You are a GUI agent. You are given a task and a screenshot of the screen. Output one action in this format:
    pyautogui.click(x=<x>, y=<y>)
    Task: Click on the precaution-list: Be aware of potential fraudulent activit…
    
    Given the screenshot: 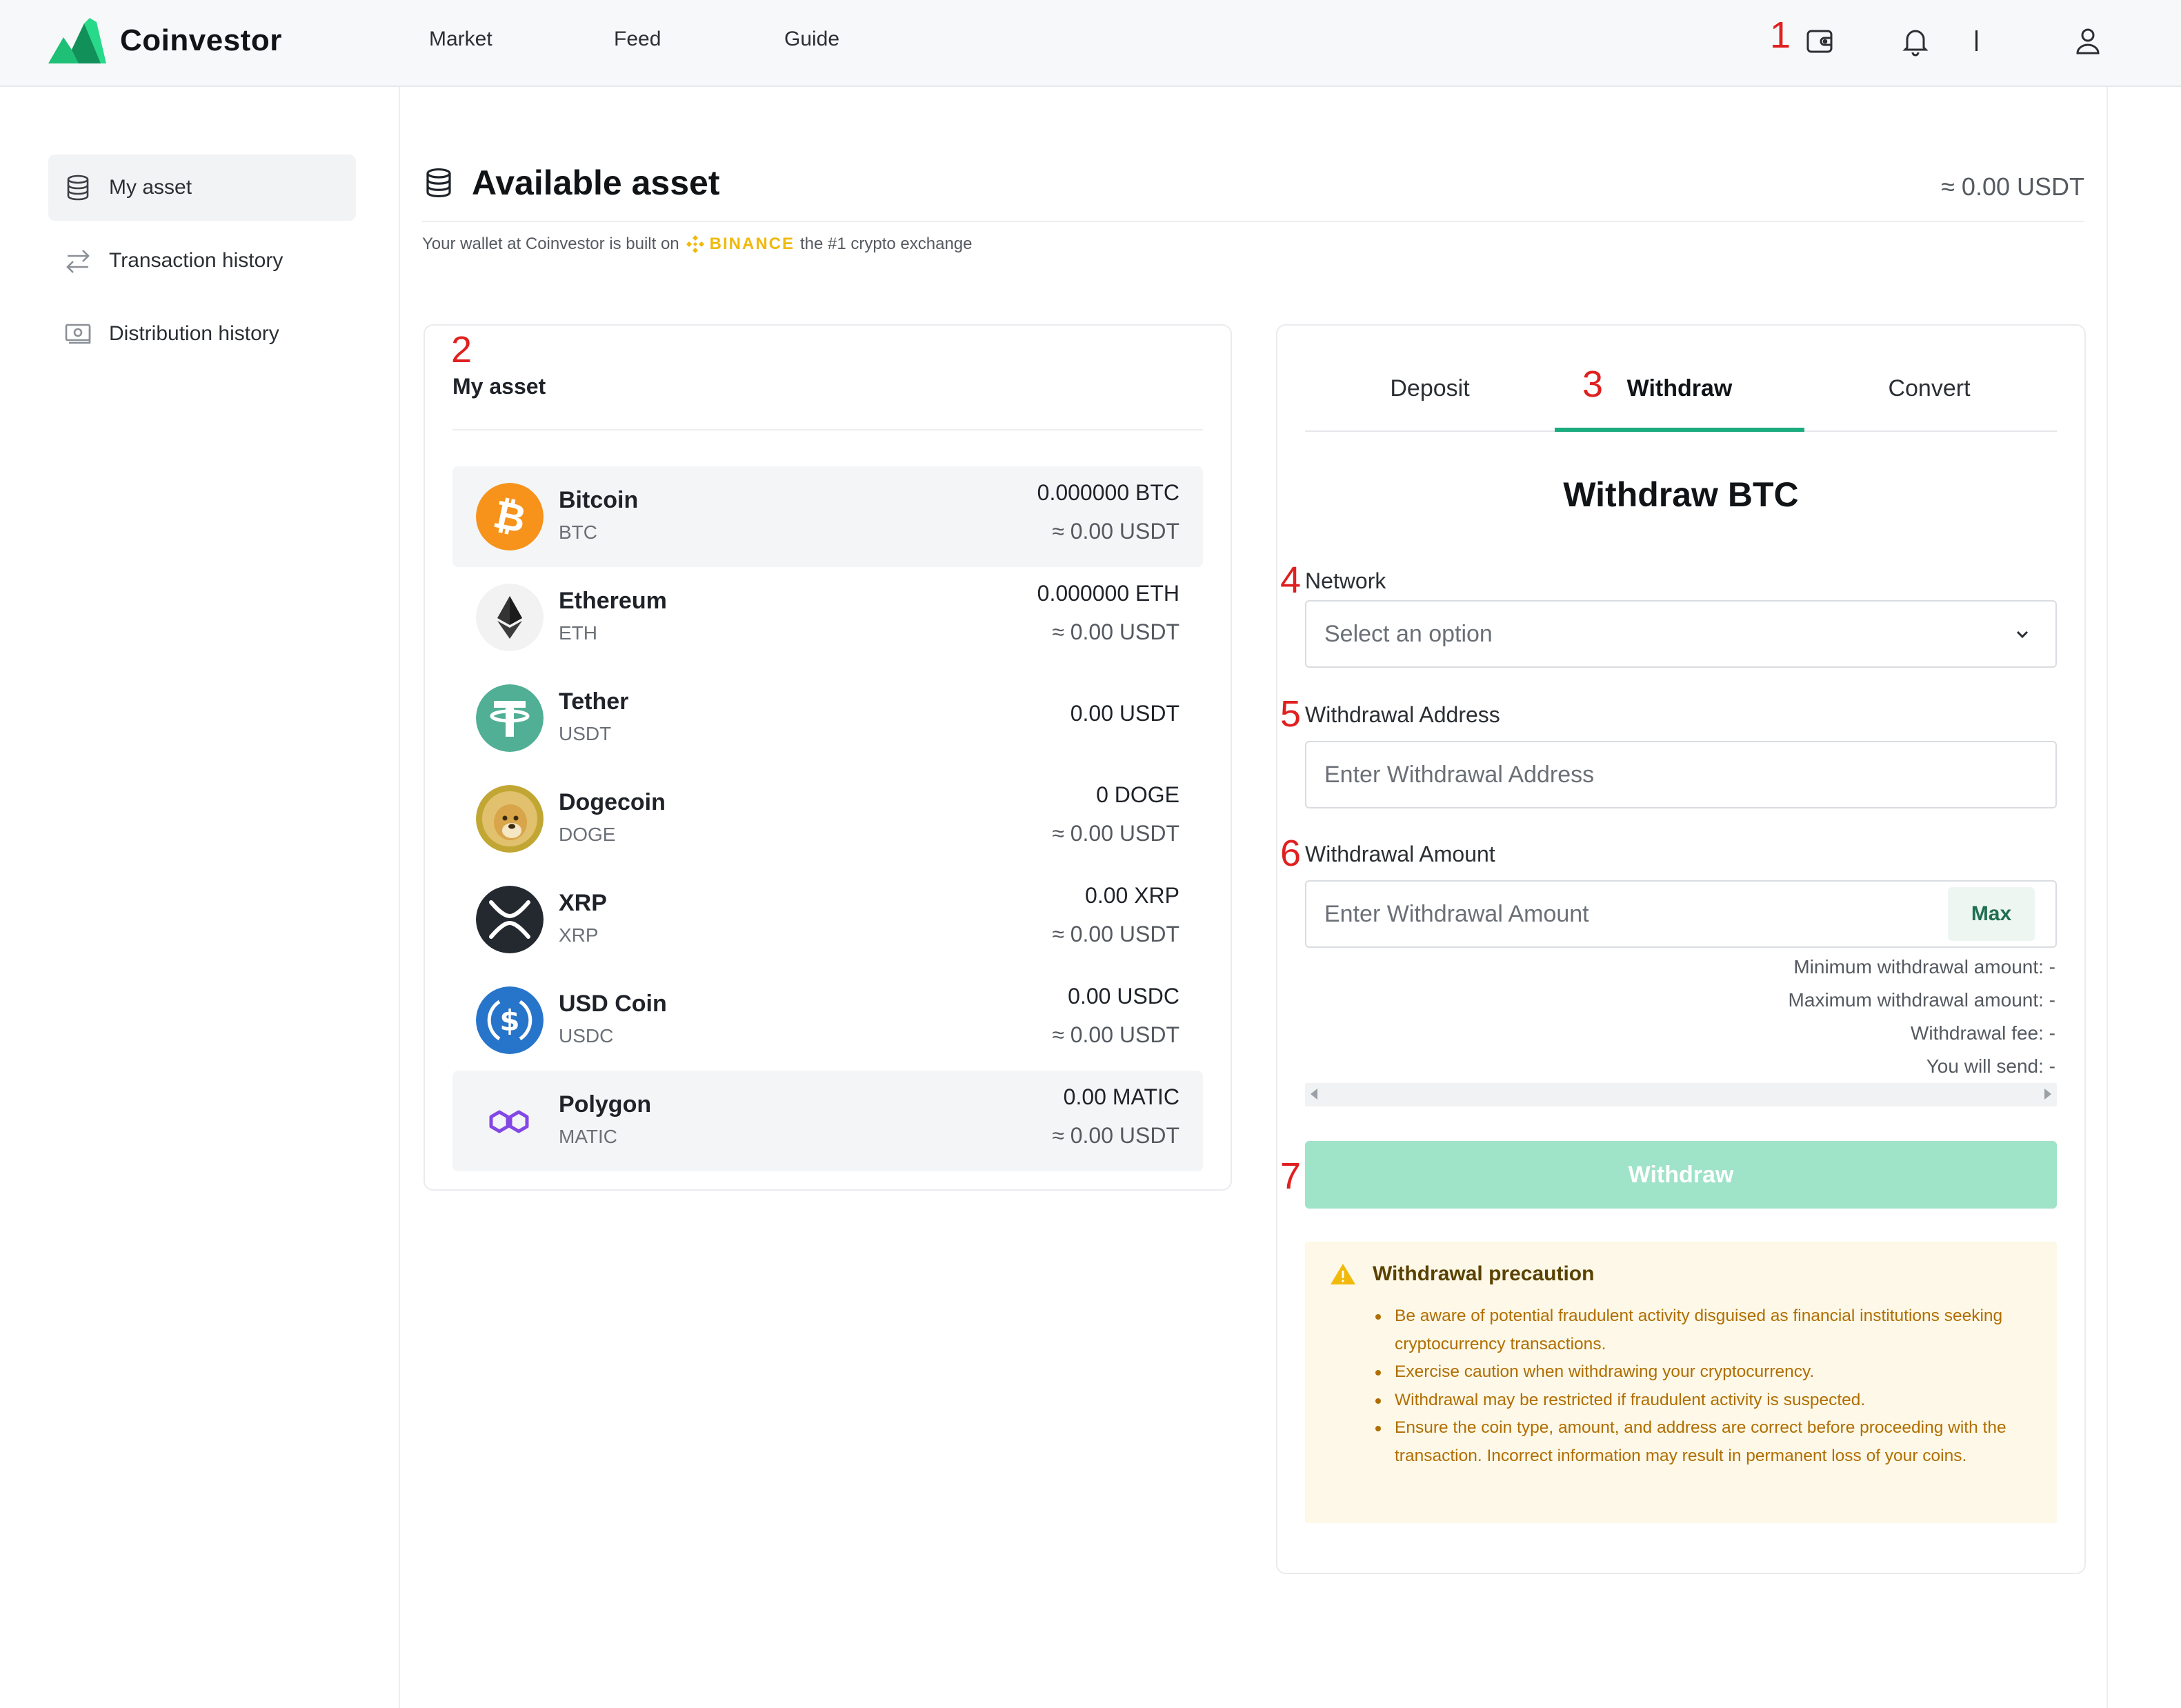 What is the action you would take?
    pyautogui.click(x=1705, y=1386)
    